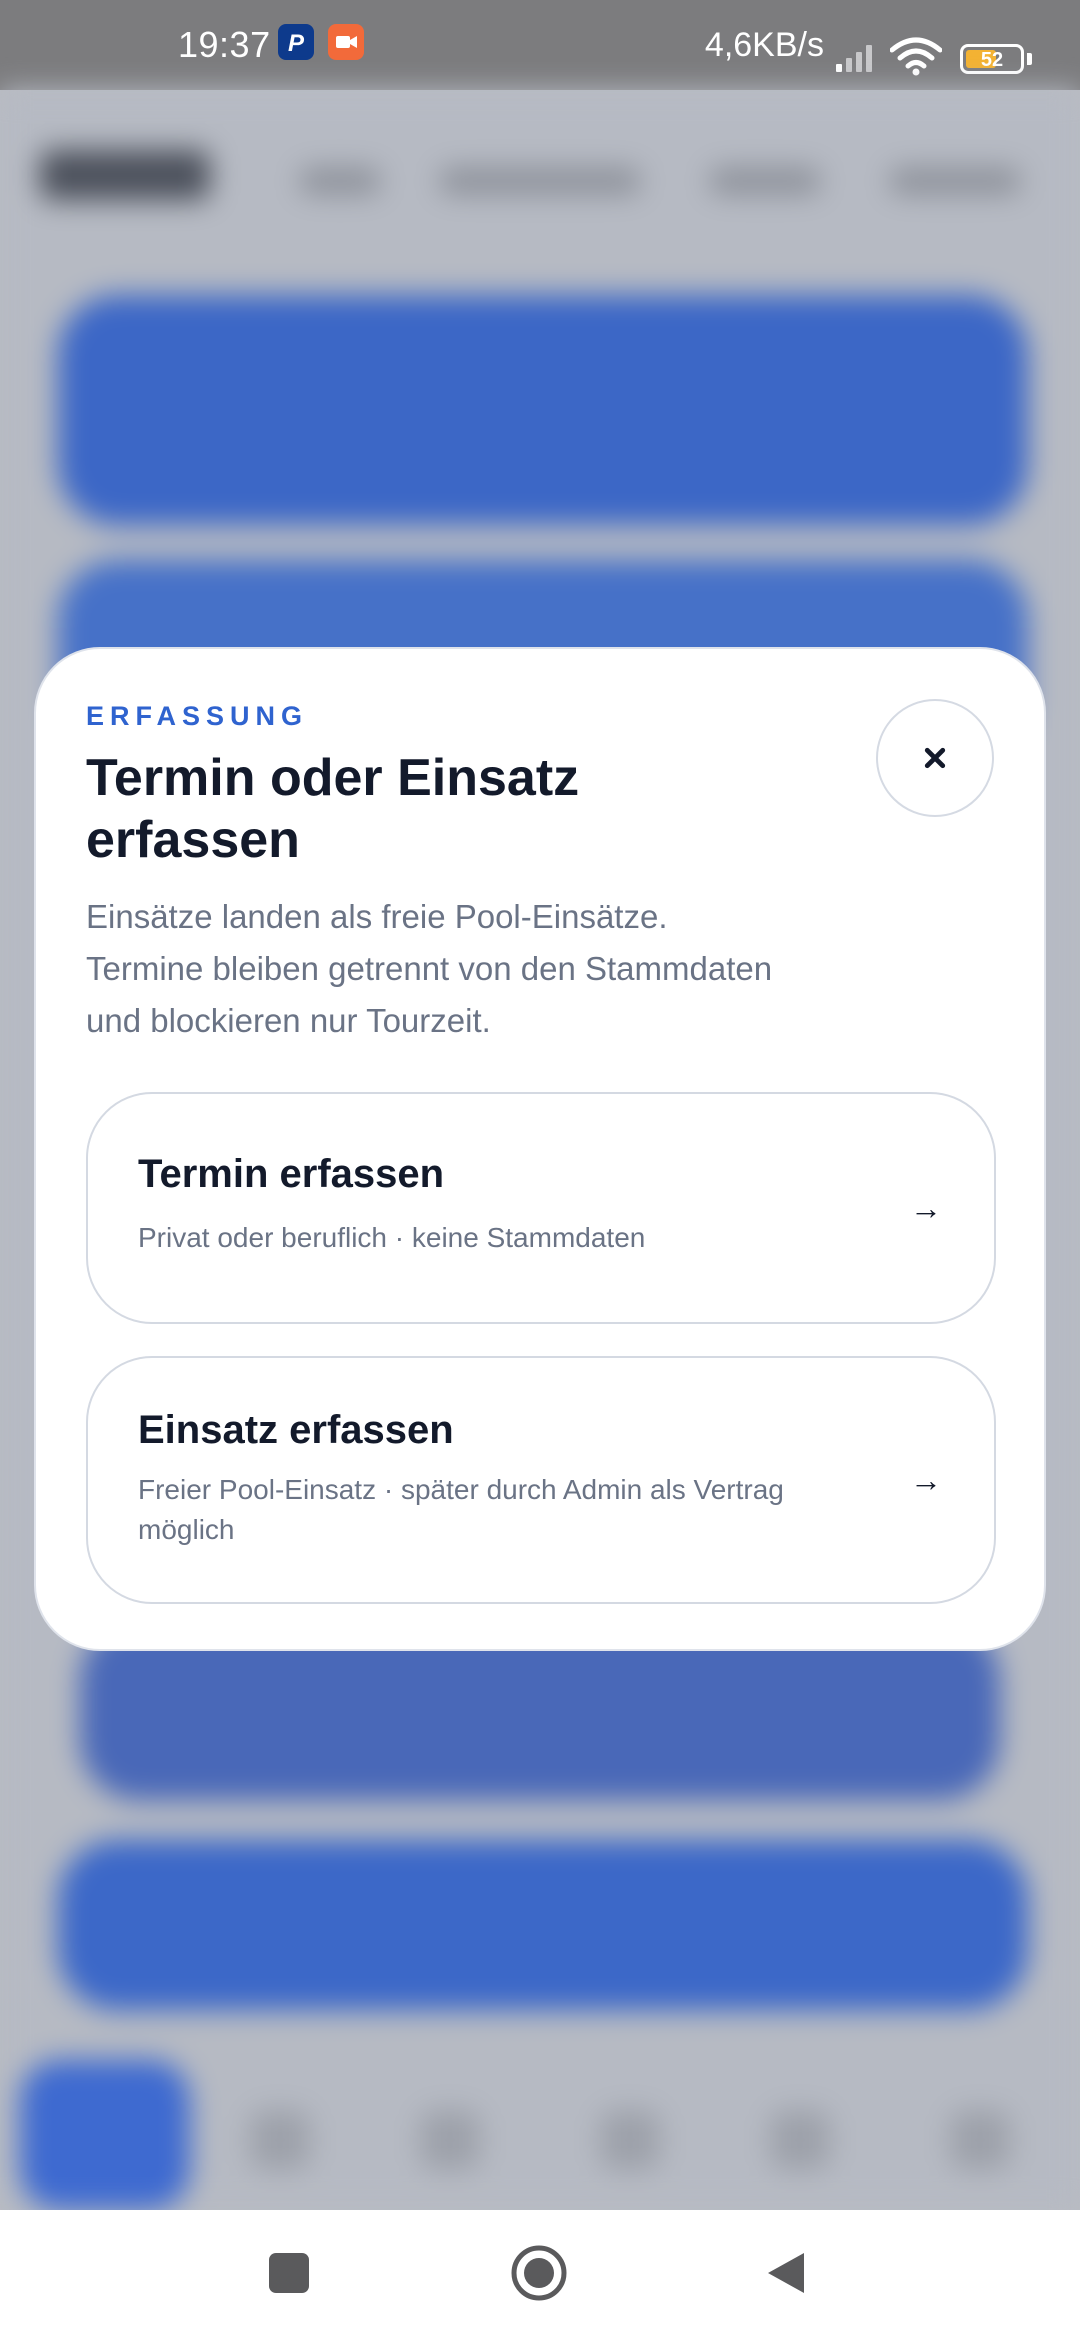  What do you see at coordinates (764, 45) in the screenshot?
I see `network-speed: 4,6KB/s` at bounding box center [764, 45].